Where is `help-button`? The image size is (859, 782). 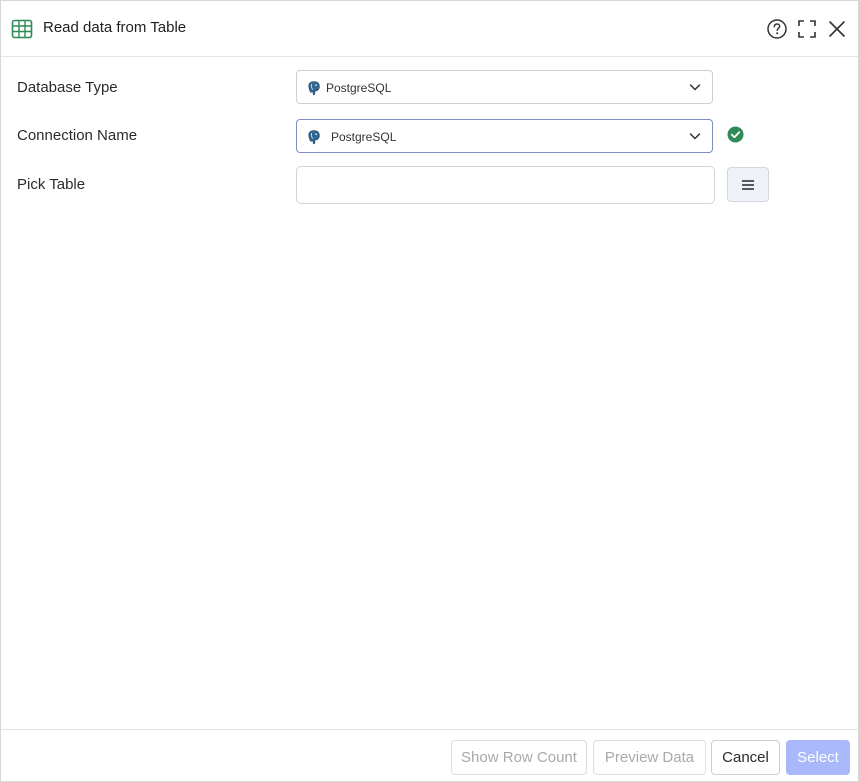
help-button is located at coordinates (777, 29).